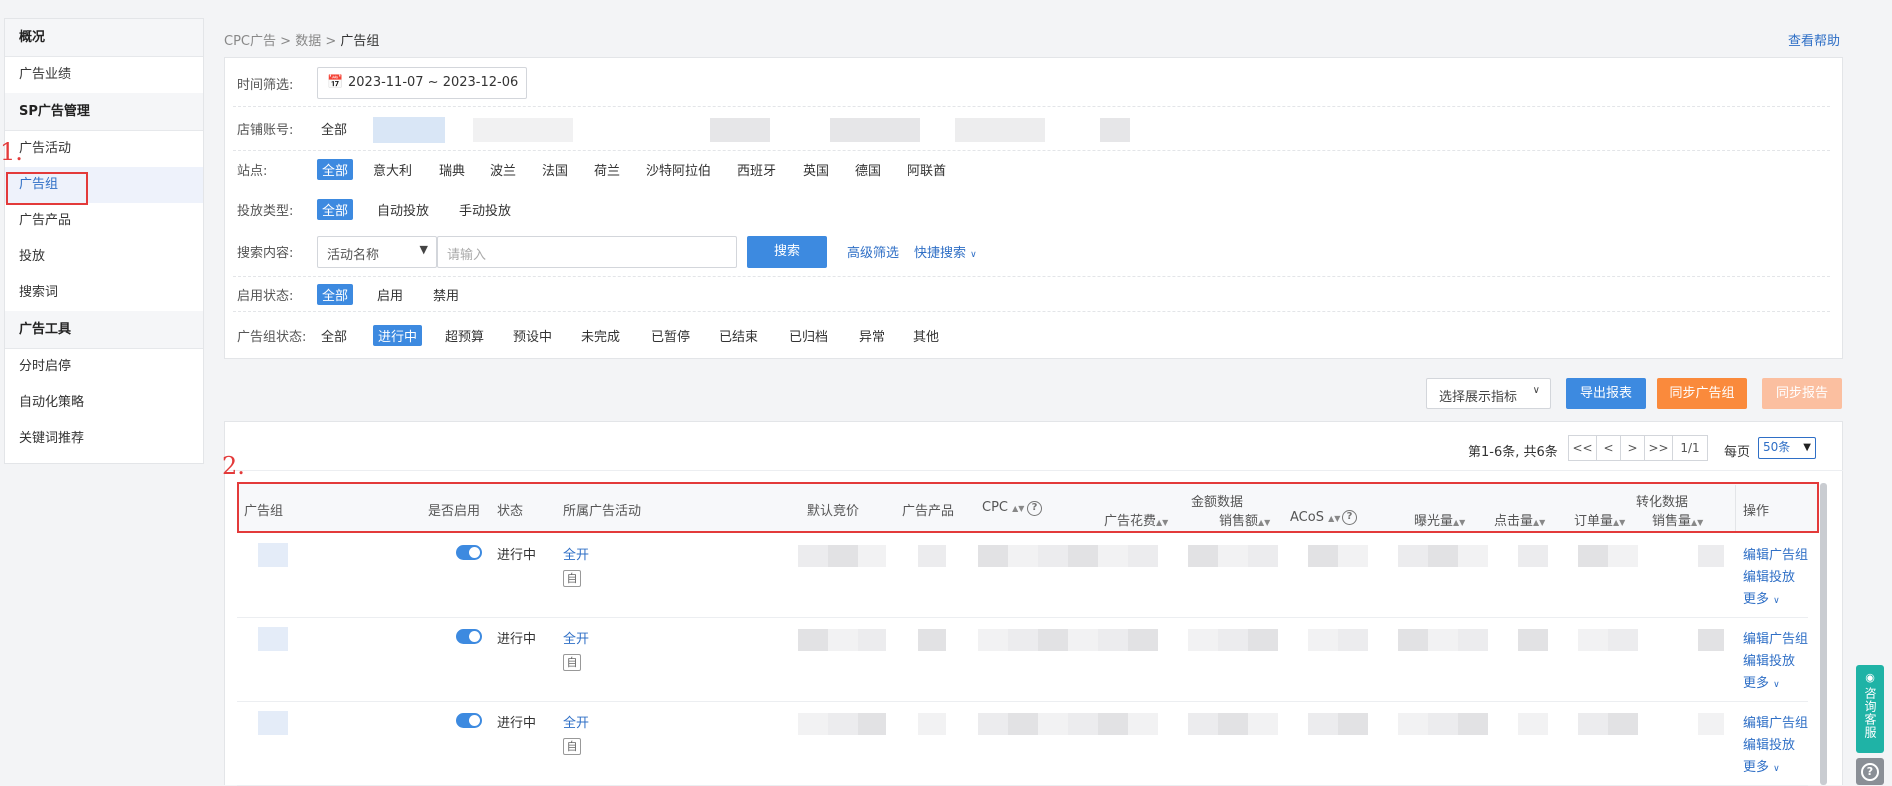 The image size is (1892, 786). Describe the element at coordinates (555, 169) in the screenshot. I see `site-option-france: 法国` at that location.